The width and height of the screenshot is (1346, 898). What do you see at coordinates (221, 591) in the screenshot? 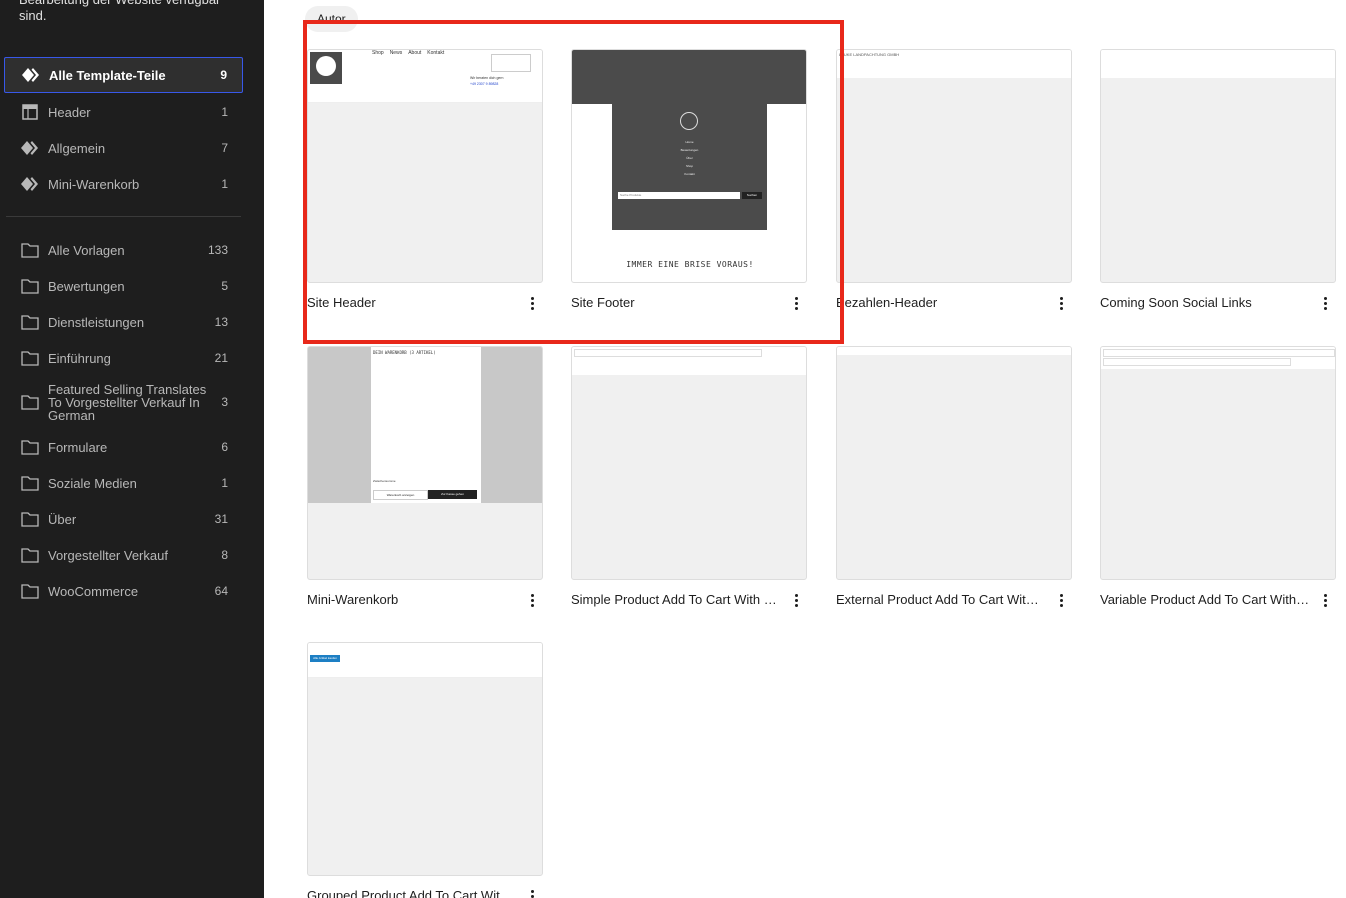
I see `sidebar-category-count: 64` at bounding box center [221, 591].